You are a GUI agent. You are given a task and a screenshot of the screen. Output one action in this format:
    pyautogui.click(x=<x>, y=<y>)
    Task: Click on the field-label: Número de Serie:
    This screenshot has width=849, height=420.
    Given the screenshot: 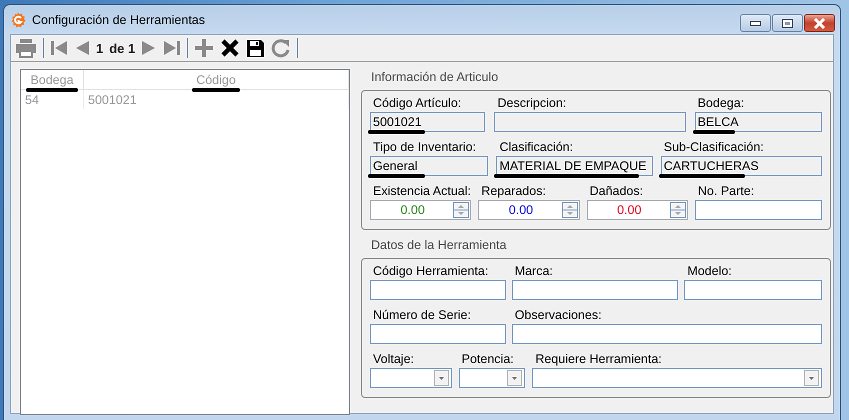 What is the action you would take?
    pyautogui.click(x=422, y=315)
    